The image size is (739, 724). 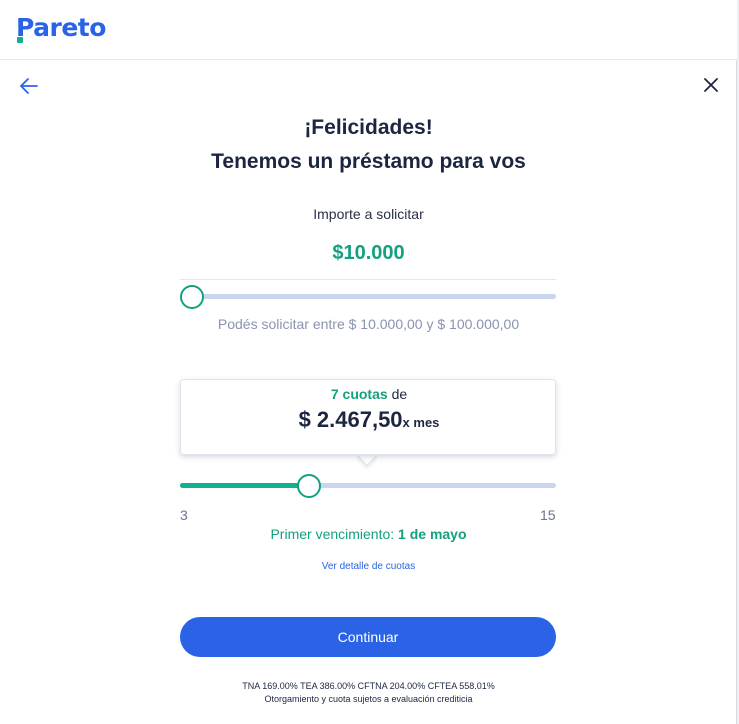 I want to click on amount-divider, so click(x=368, y=279).